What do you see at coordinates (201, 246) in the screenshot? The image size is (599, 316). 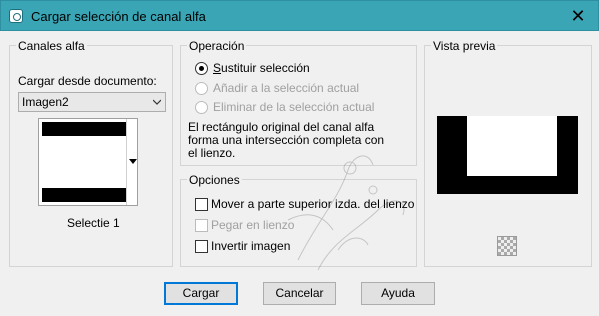 I see `checkbox-invert-image` at bounding box center [201, 246].